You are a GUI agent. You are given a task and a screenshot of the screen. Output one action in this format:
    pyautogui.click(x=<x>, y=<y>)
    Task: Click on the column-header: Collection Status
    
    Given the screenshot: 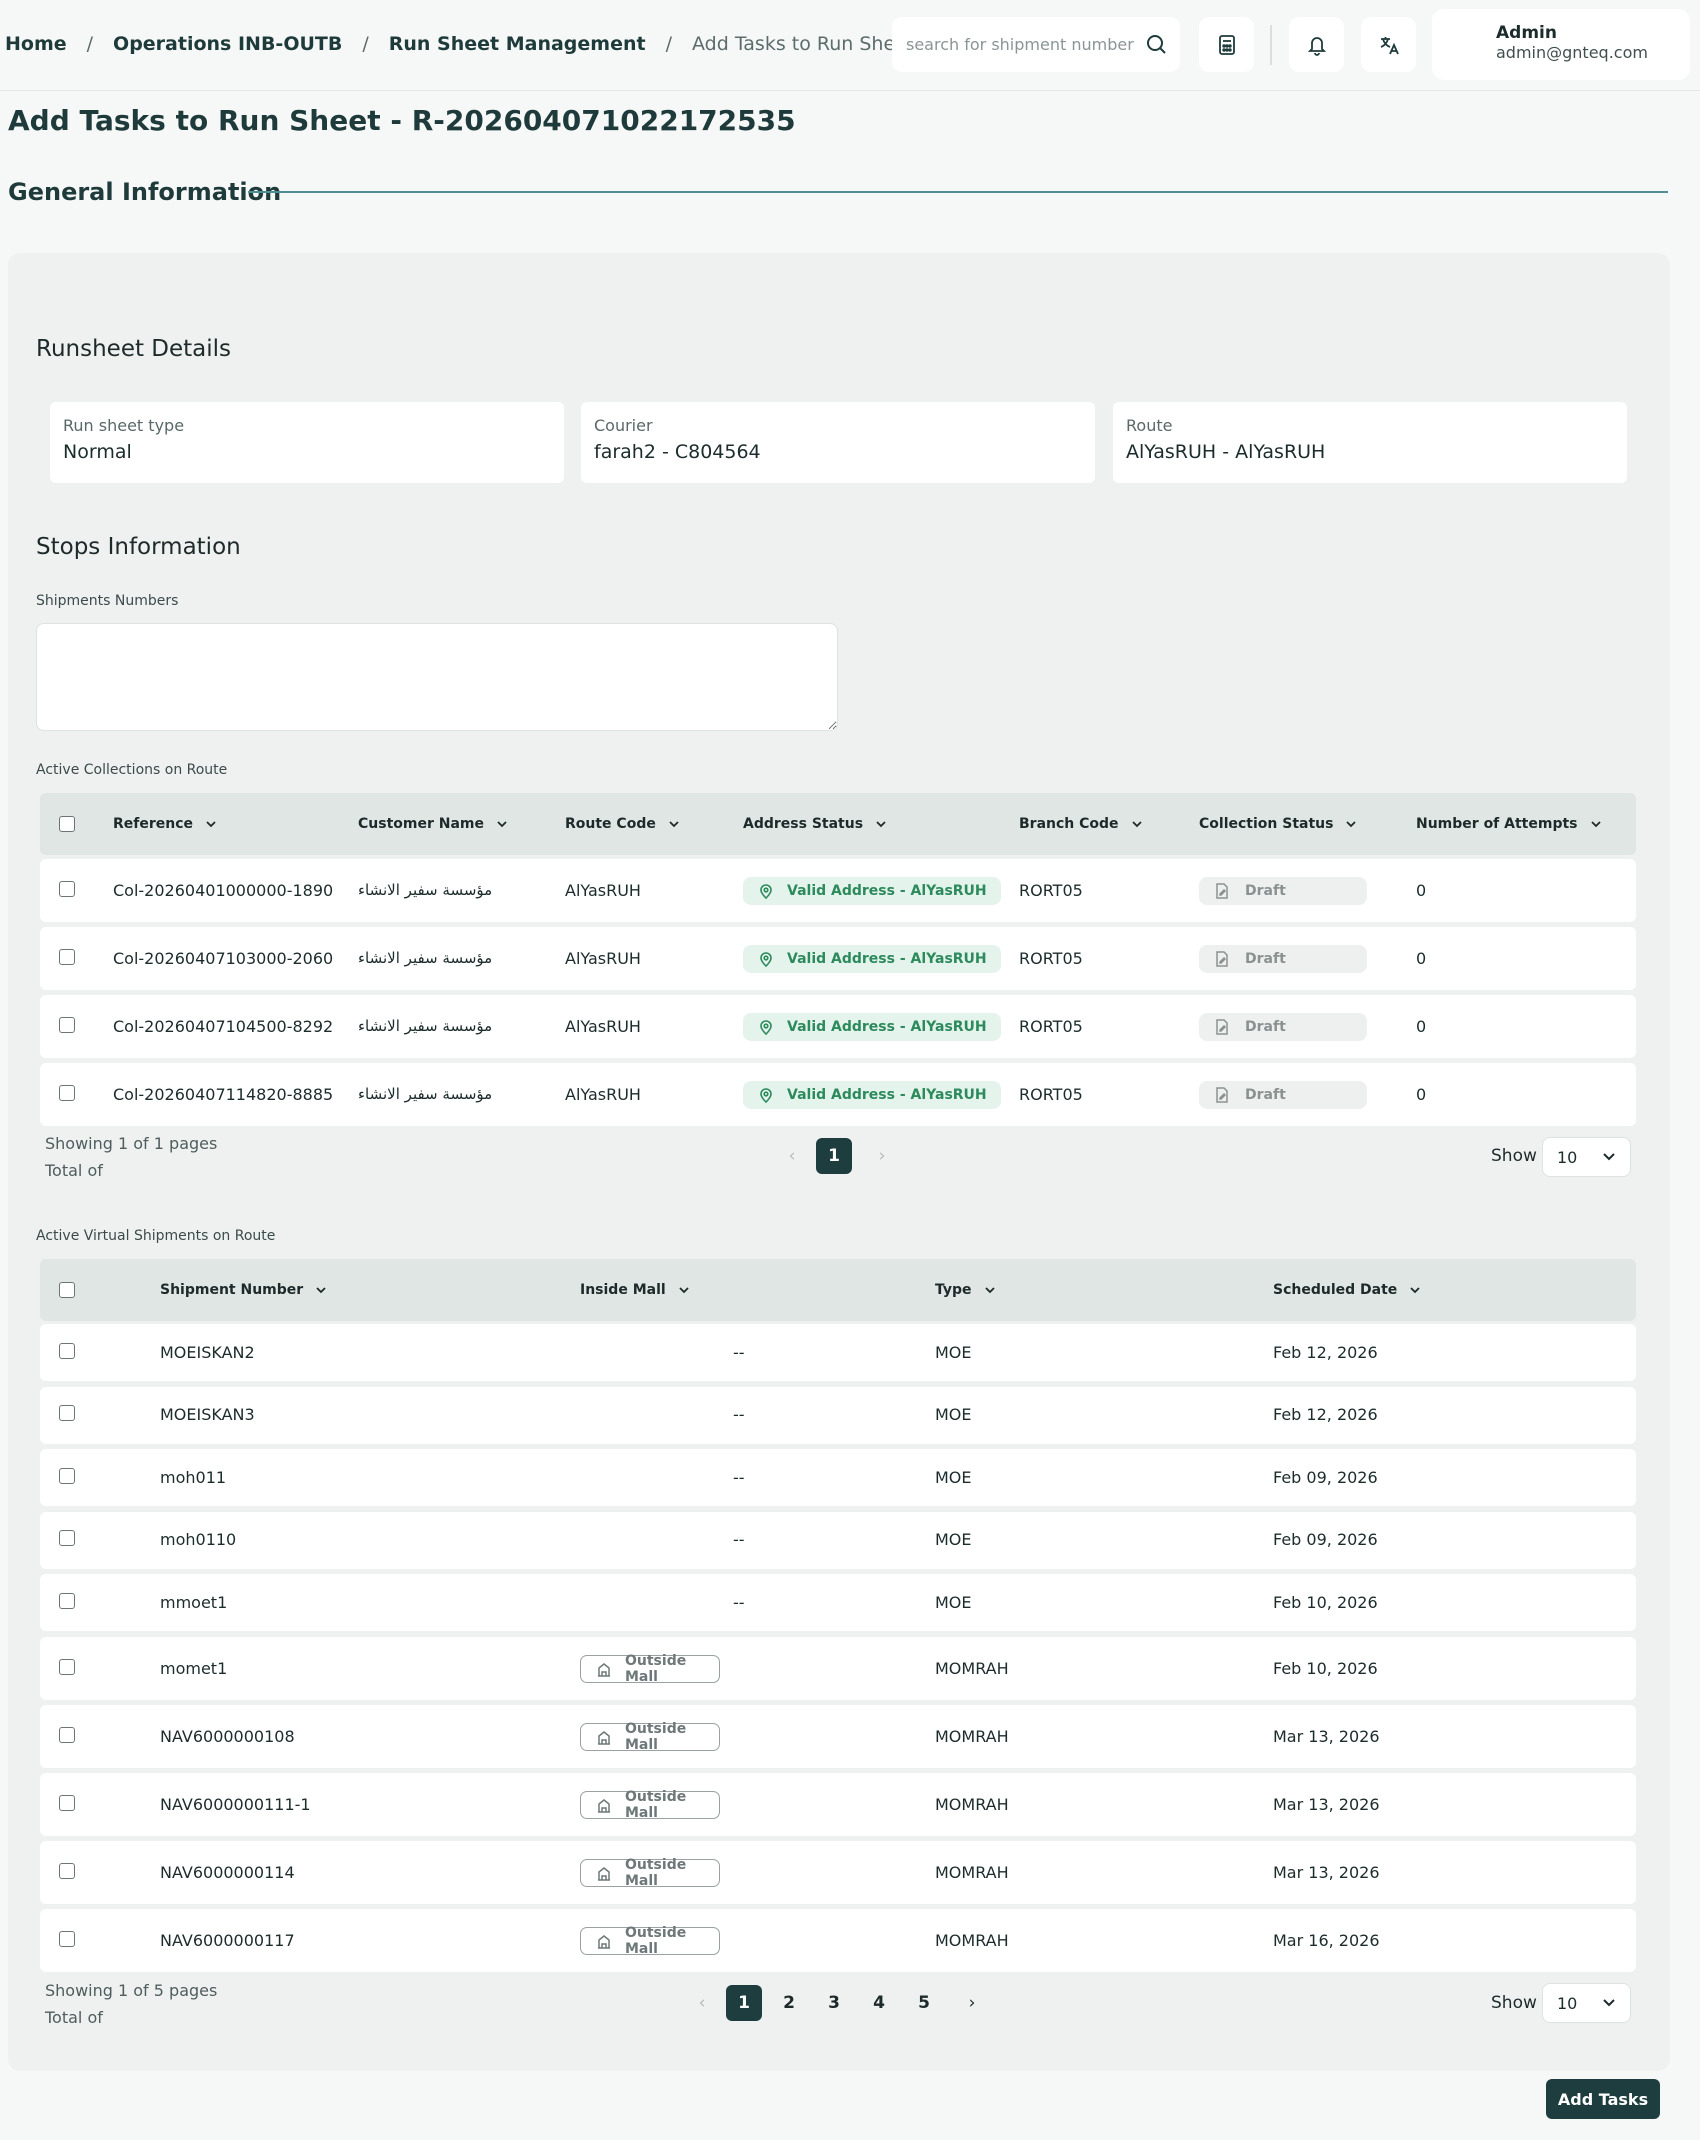 What is the action you would take?
    pyautogui.click(x=1278, y=824)
    